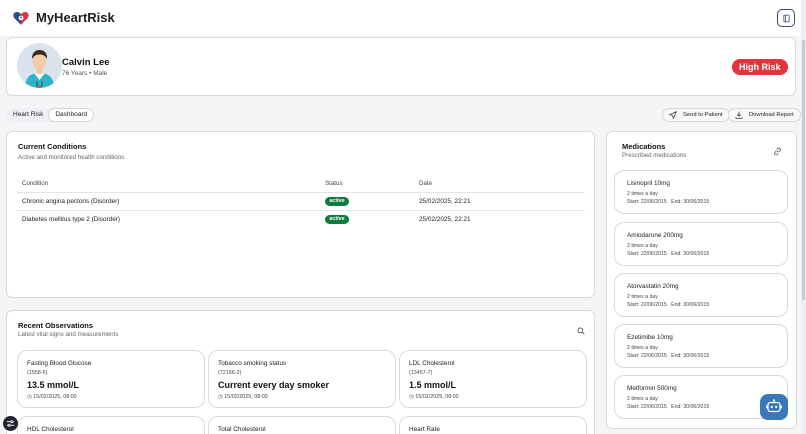  I want to click on send-to-patient-label: Send to Patient, so click(703, 115).